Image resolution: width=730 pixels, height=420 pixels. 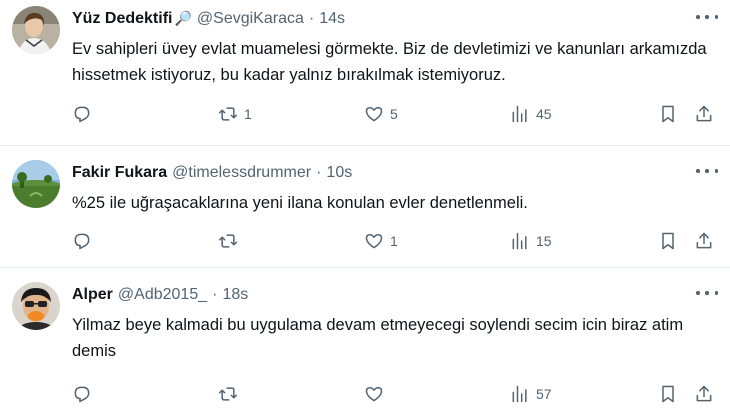 I want to click on author-name: Alper, so click(x=92, y=295).